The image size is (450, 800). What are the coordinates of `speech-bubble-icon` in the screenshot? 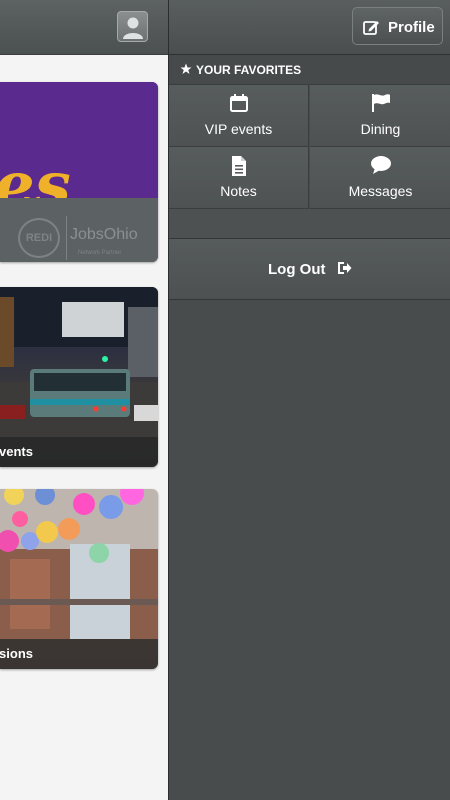 It's located at (381, 165).